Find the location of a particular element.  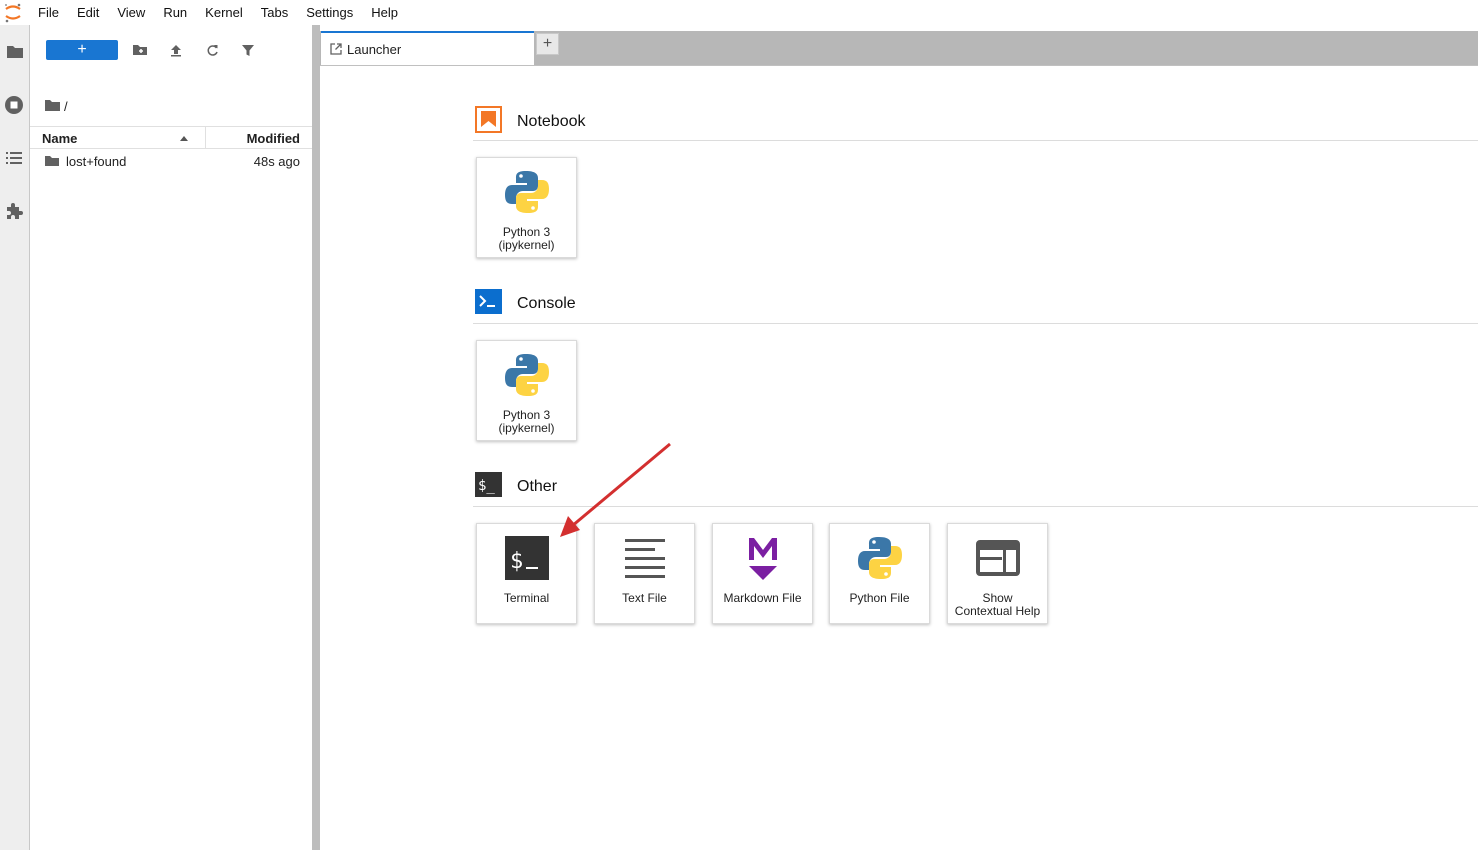

launcher-card-markdown-file: Markdown File is located at coordinates (762, 573).